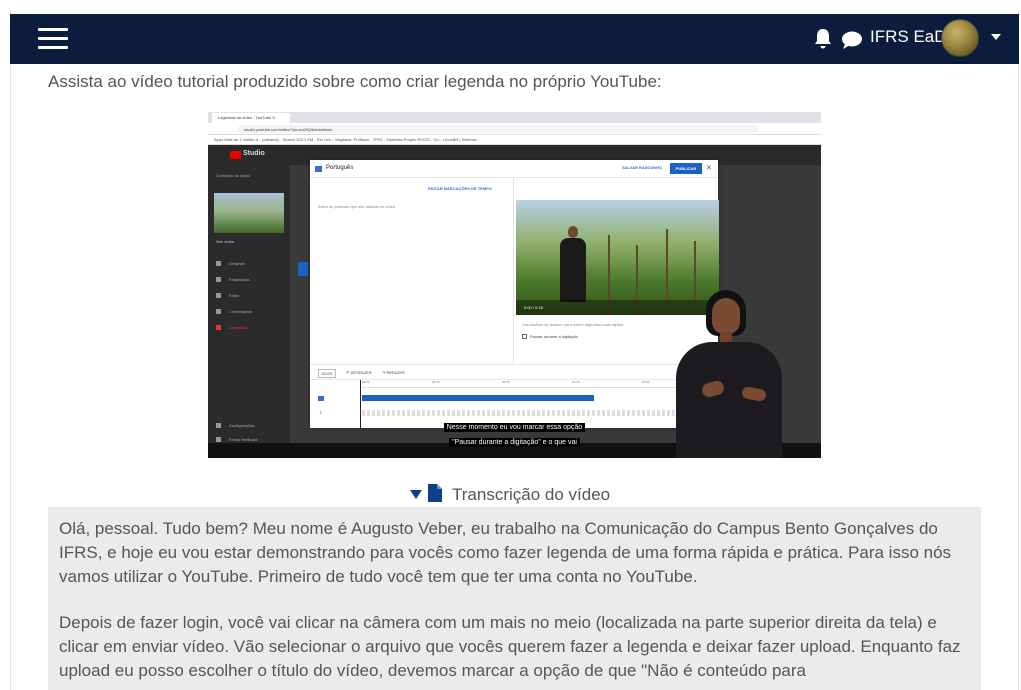  I want to click on timeline-time: 00:00, so click(327, 373).